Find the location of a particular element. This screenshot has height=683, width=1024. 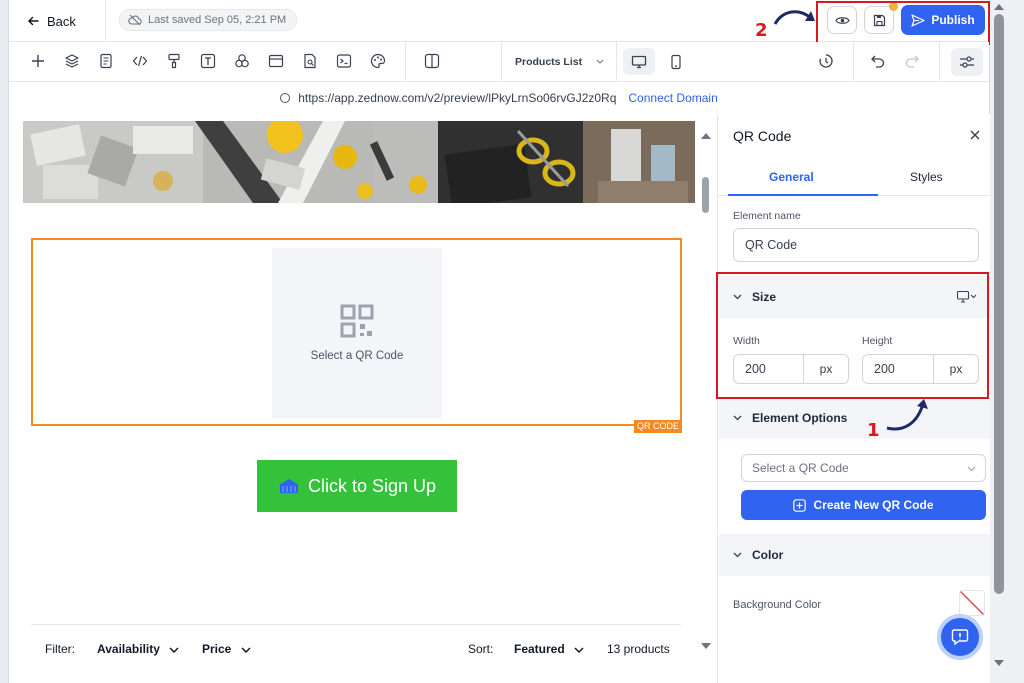

close-panel-button is located at coordinates (975, 135).